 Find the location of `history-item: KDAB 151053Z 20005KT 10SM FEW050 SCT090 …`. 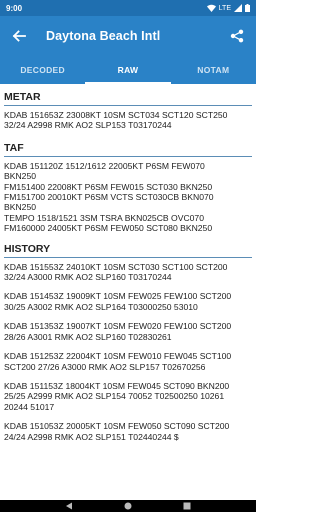

history-item: KDAB 151053Z 20005KT 10SM FEW050 SCT090 … is located at coordinates (128, 431).